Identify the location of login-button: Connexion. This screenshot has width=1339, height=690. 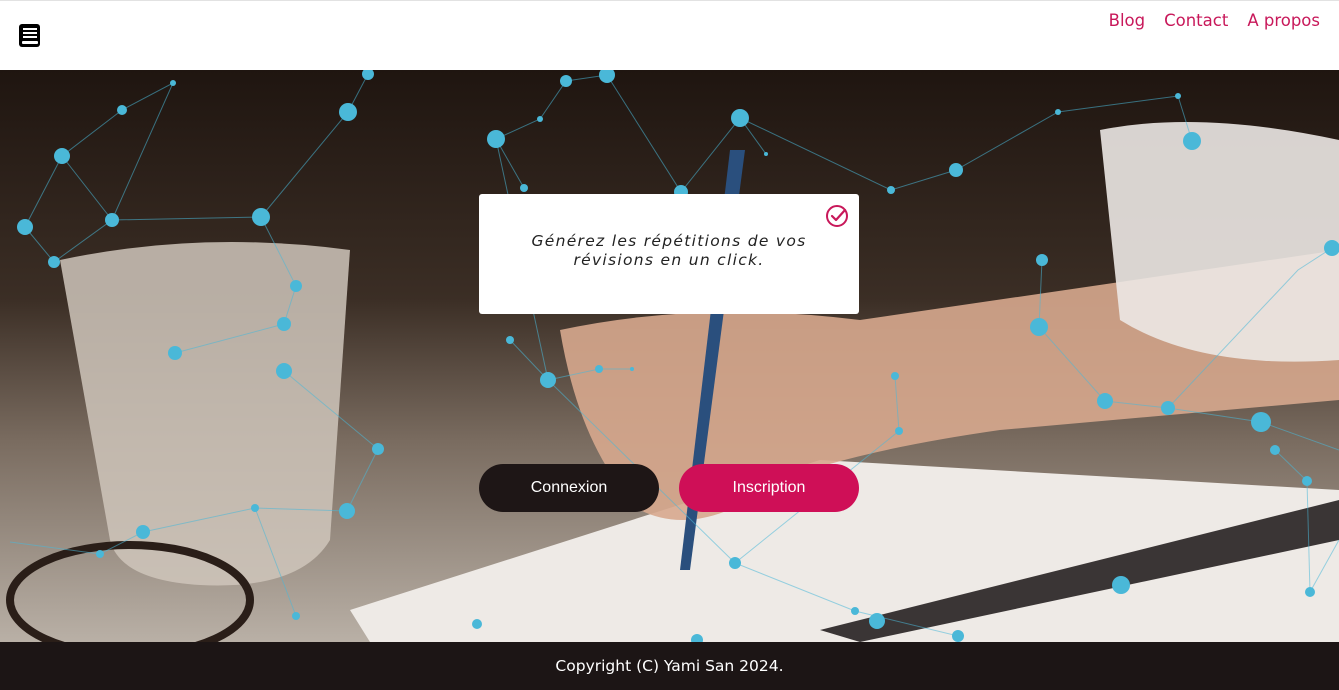
(569, 488).